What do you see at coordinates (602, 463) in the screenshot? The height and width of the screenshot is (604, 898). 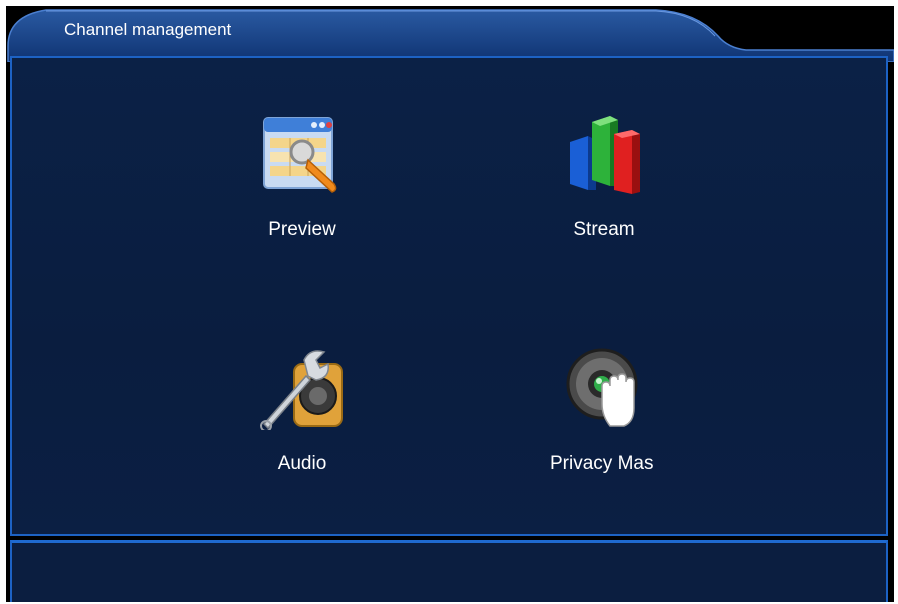 I see `privacy-mask-label: Privacy Mas` at bounding box center [602, 463].